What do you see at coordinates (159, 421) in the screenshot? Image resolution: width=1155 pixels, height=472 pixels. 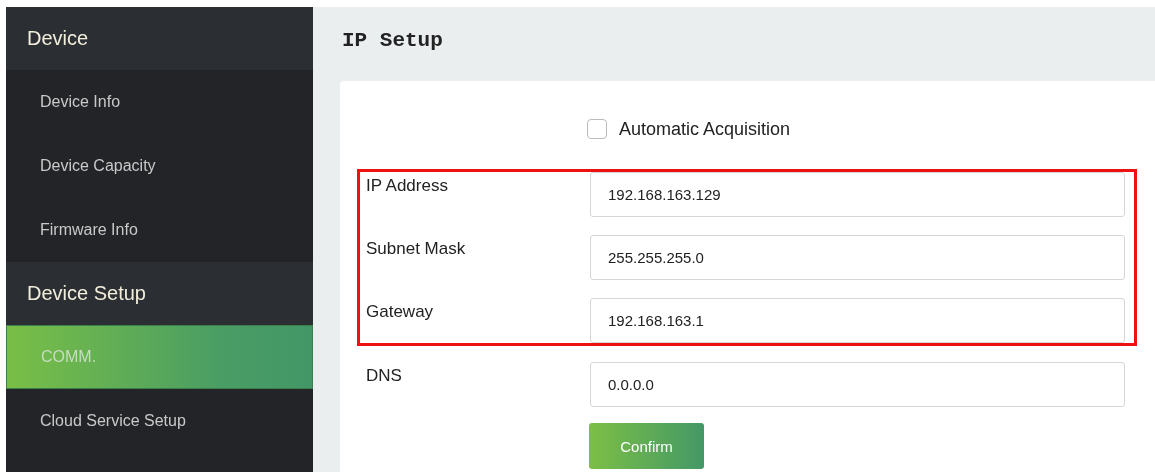 I see `sidebar-item: Cloud Service Setup` at bounding box center [159, 421].